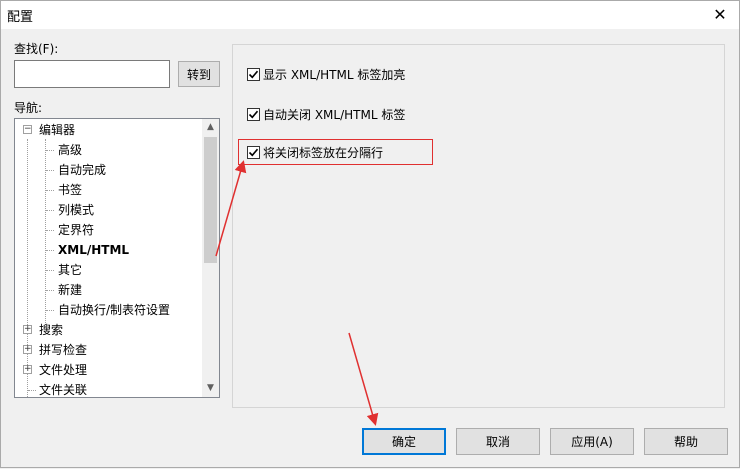 The height and width of the screenshot is (469, 740). What do you see at coordinates (297, 293) in the screenshot?
I see `annotation-arrows` at bounding box center [297, 293].